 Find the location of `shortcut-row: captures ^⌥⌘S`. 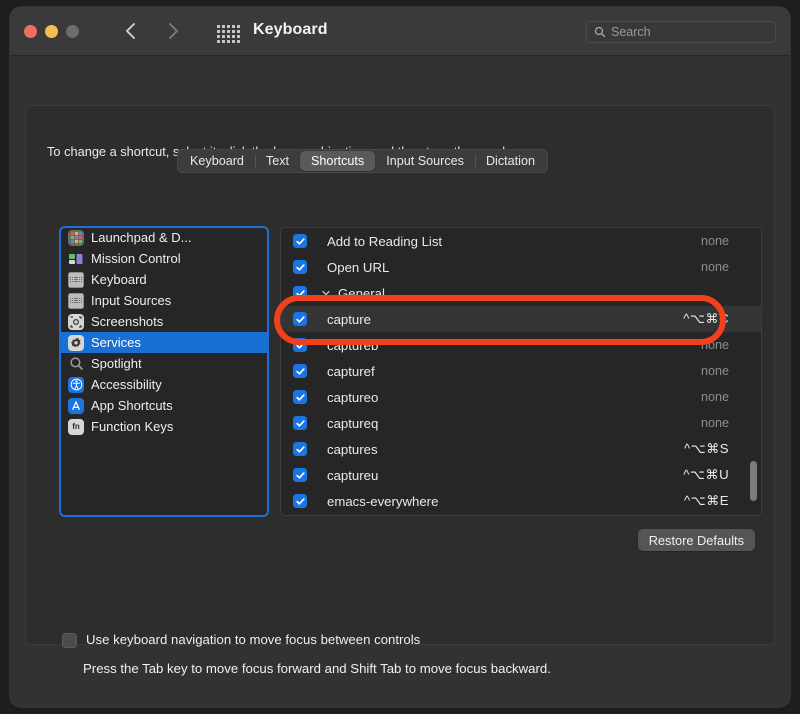

shortcut-row: captures ^⌥⌘S is located at coordinates (521, 449).